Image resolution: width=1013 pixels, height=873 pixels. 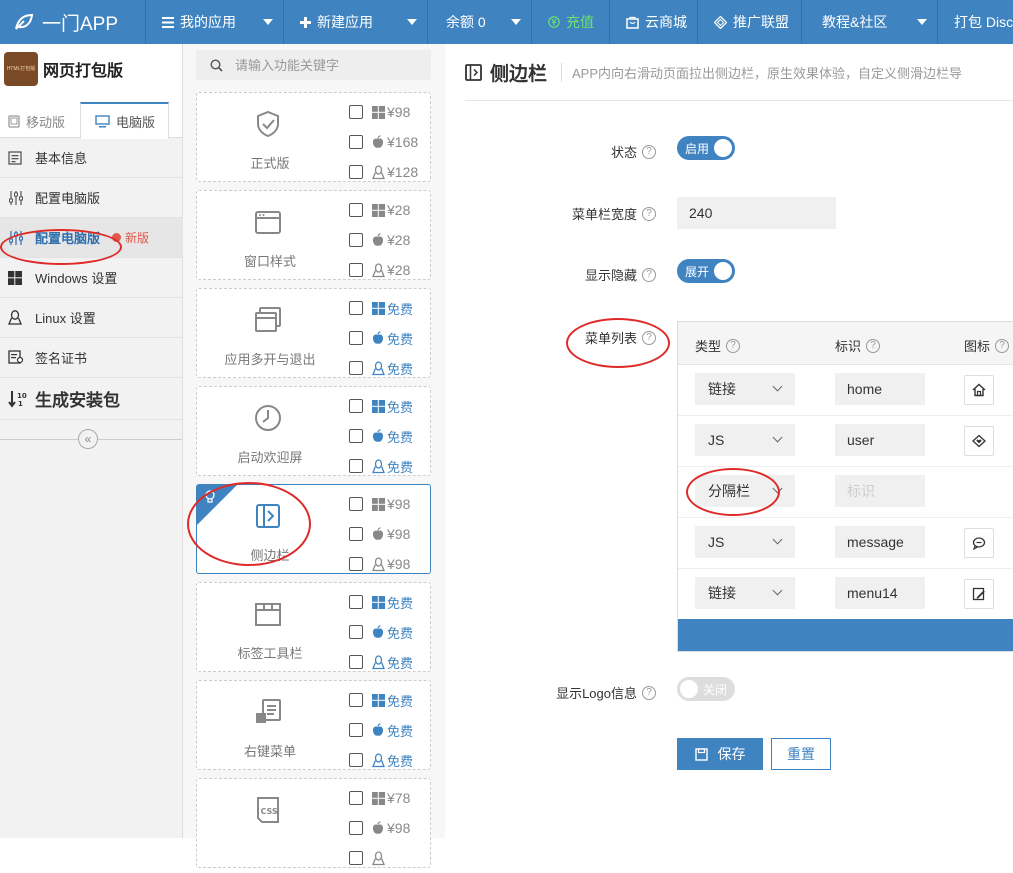 What do you see at coordinates (706, 689) in the screenshot?
I see `show-logo-toggle: 关闭` at bounding box center [706, 689].